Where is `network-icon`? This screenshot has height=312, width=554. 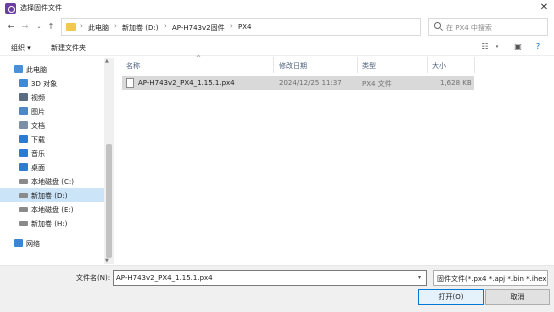
network-icon is located at coordinates (18, 243).